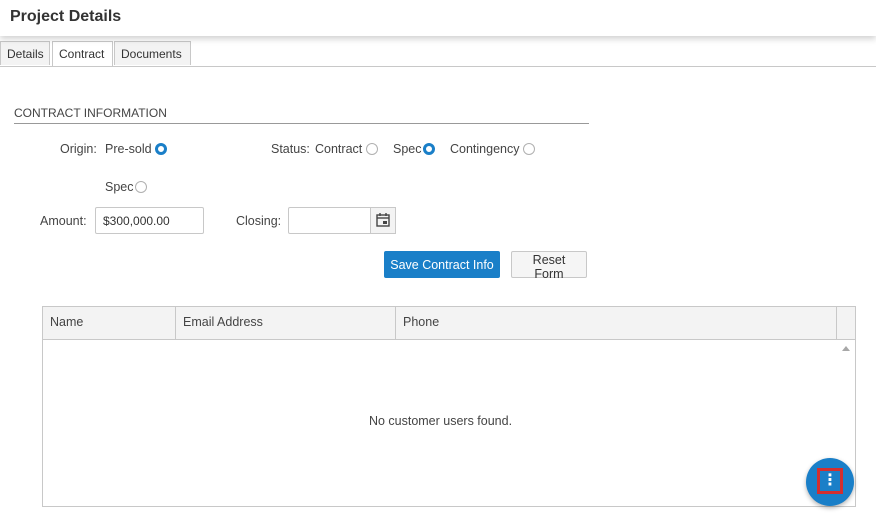 This screenshot has width=876, height=527. I want to click on origin-spec-label: Spec, so click(119, 187).